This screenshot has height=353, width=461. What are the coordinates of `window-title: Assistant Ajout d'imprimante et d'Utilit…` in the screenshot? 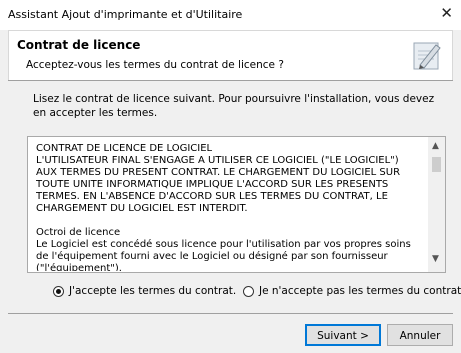 It's located at (125, 14).